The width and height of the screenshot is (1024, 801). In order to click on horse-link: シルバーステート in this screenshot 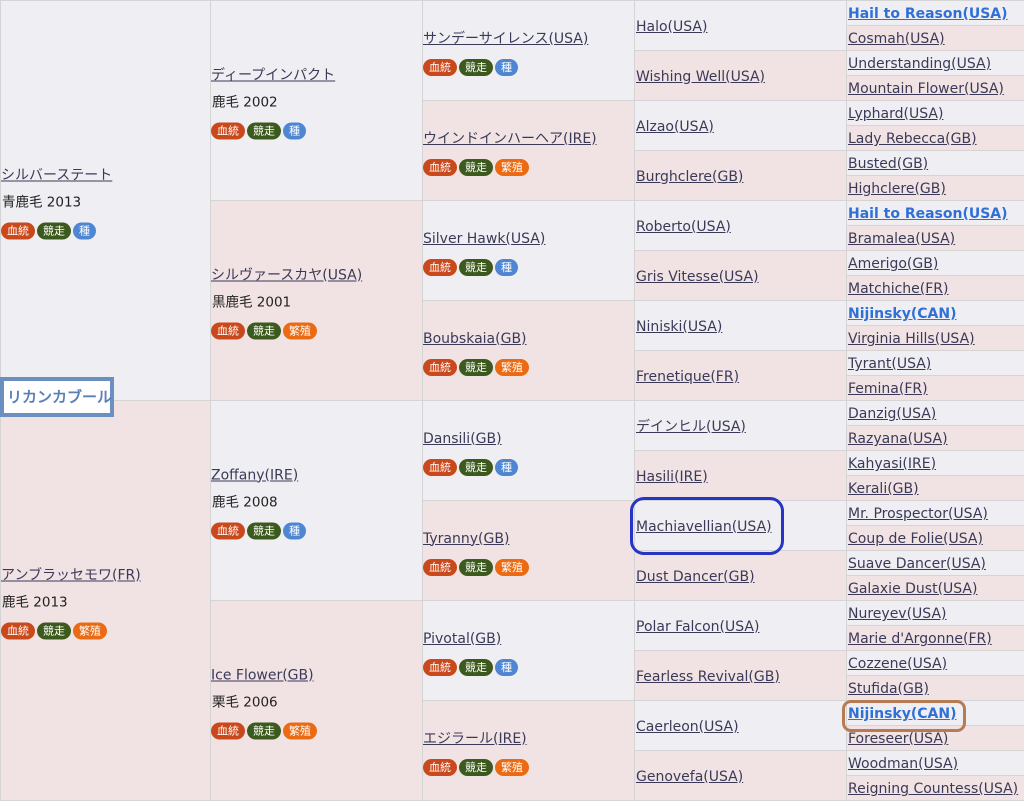, I will do `click(56, 175)`.